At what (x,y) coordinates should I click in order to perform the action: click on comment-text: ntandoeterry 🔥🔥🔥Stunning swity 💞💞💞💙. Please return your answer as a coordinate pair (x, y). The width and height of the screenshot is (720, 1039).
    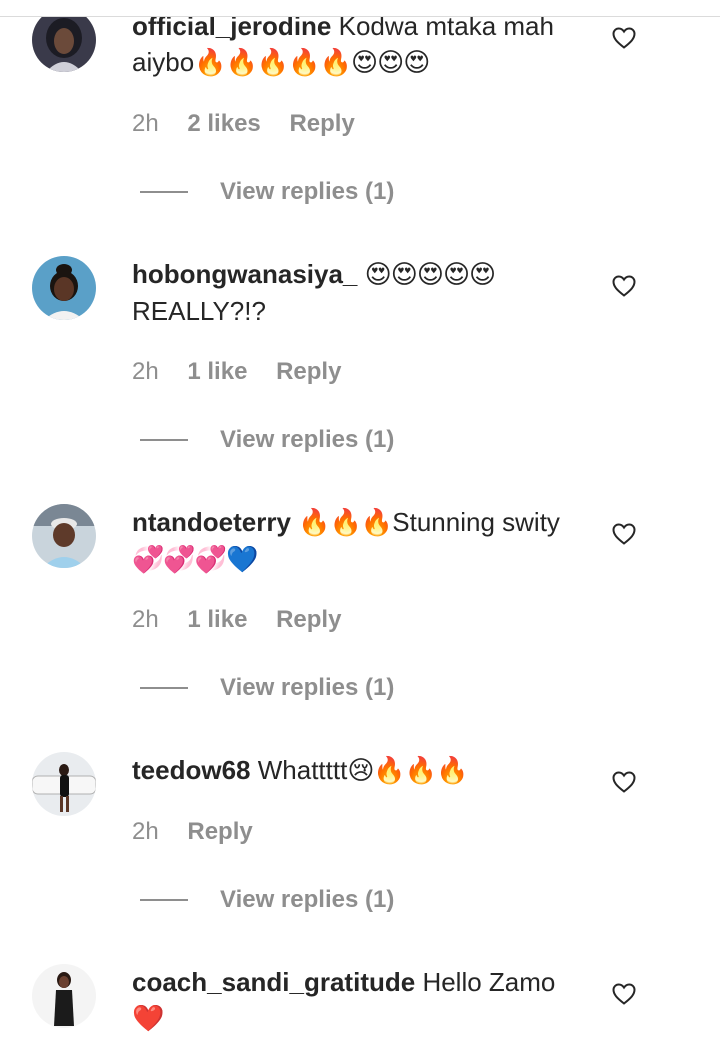
    Looking at the image, I should click on (357, 541).